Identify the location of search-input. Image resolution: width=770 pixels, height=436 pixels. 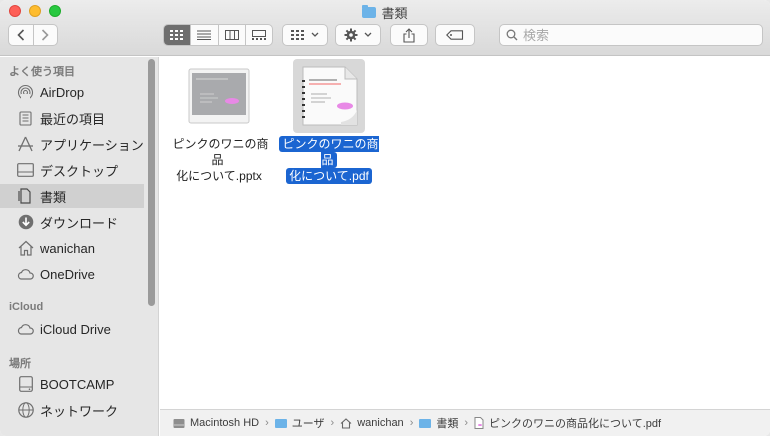
(633, 35).